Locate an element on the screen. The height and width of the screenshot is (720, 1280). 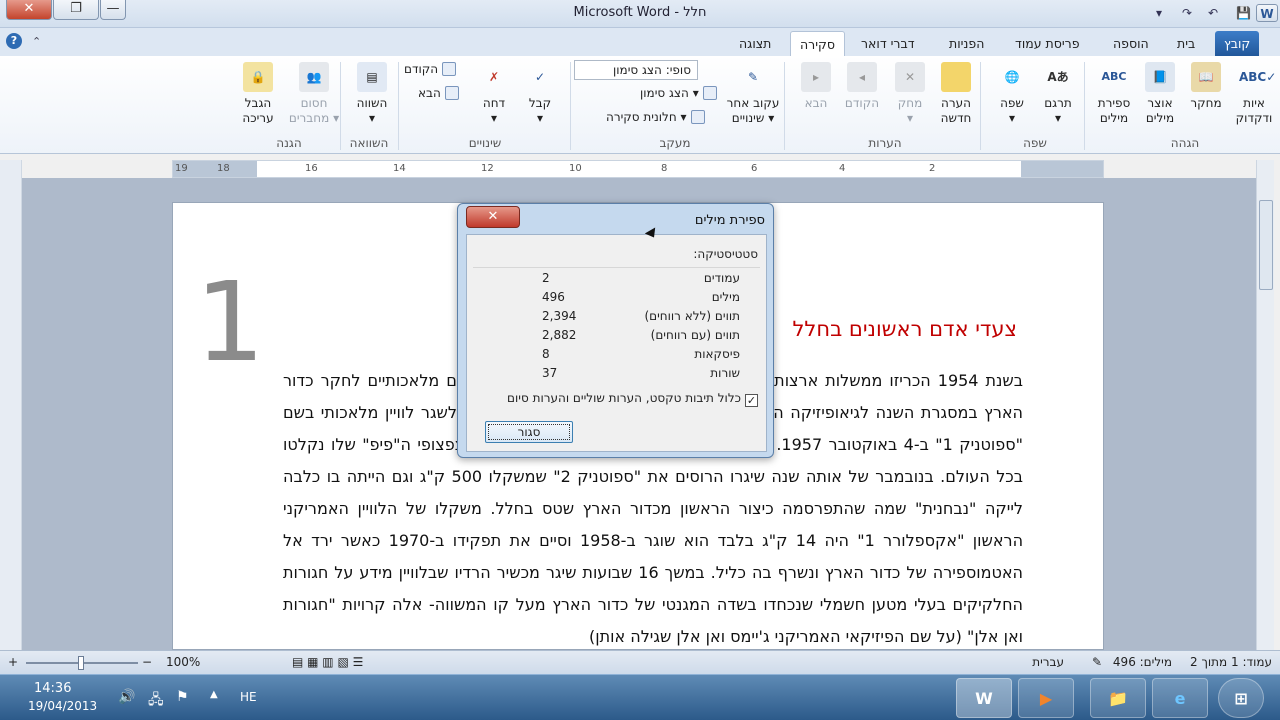
zoom-in-button: + is located at coordinates (13, 662).